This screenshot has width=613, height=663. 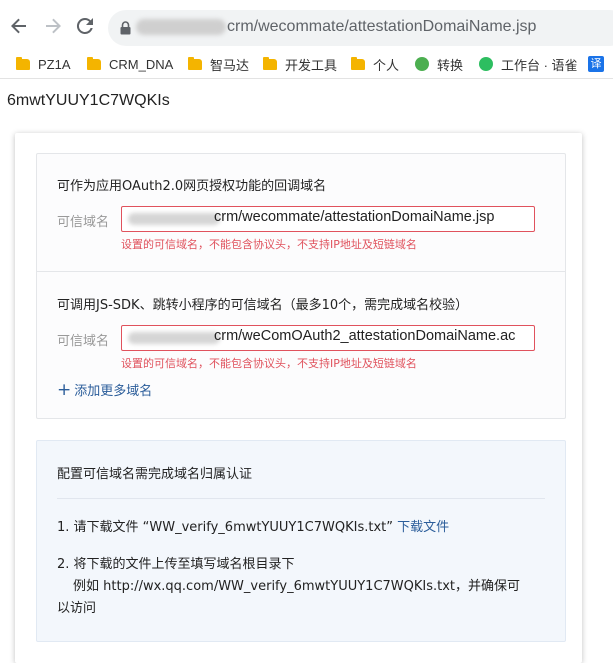 I want to click on translate-icon: 译, so click(x=596, y=64).